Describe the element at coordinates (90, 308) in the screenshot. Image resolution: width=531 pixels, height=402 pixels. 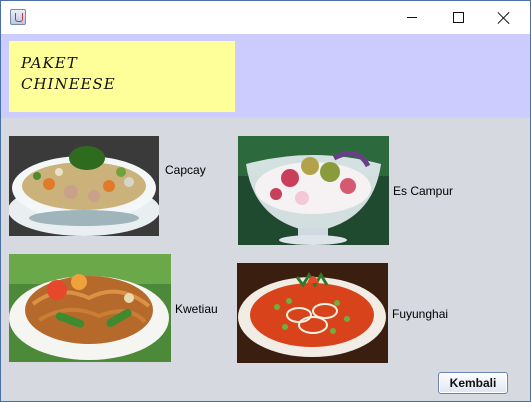
I see `kwetiau-photo` at that location.